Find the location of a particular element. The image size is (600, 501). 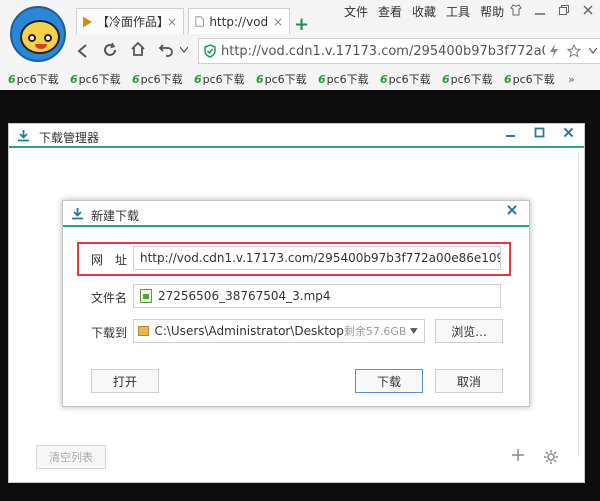

download-button: 下载 is located at coordinates (389, 381).